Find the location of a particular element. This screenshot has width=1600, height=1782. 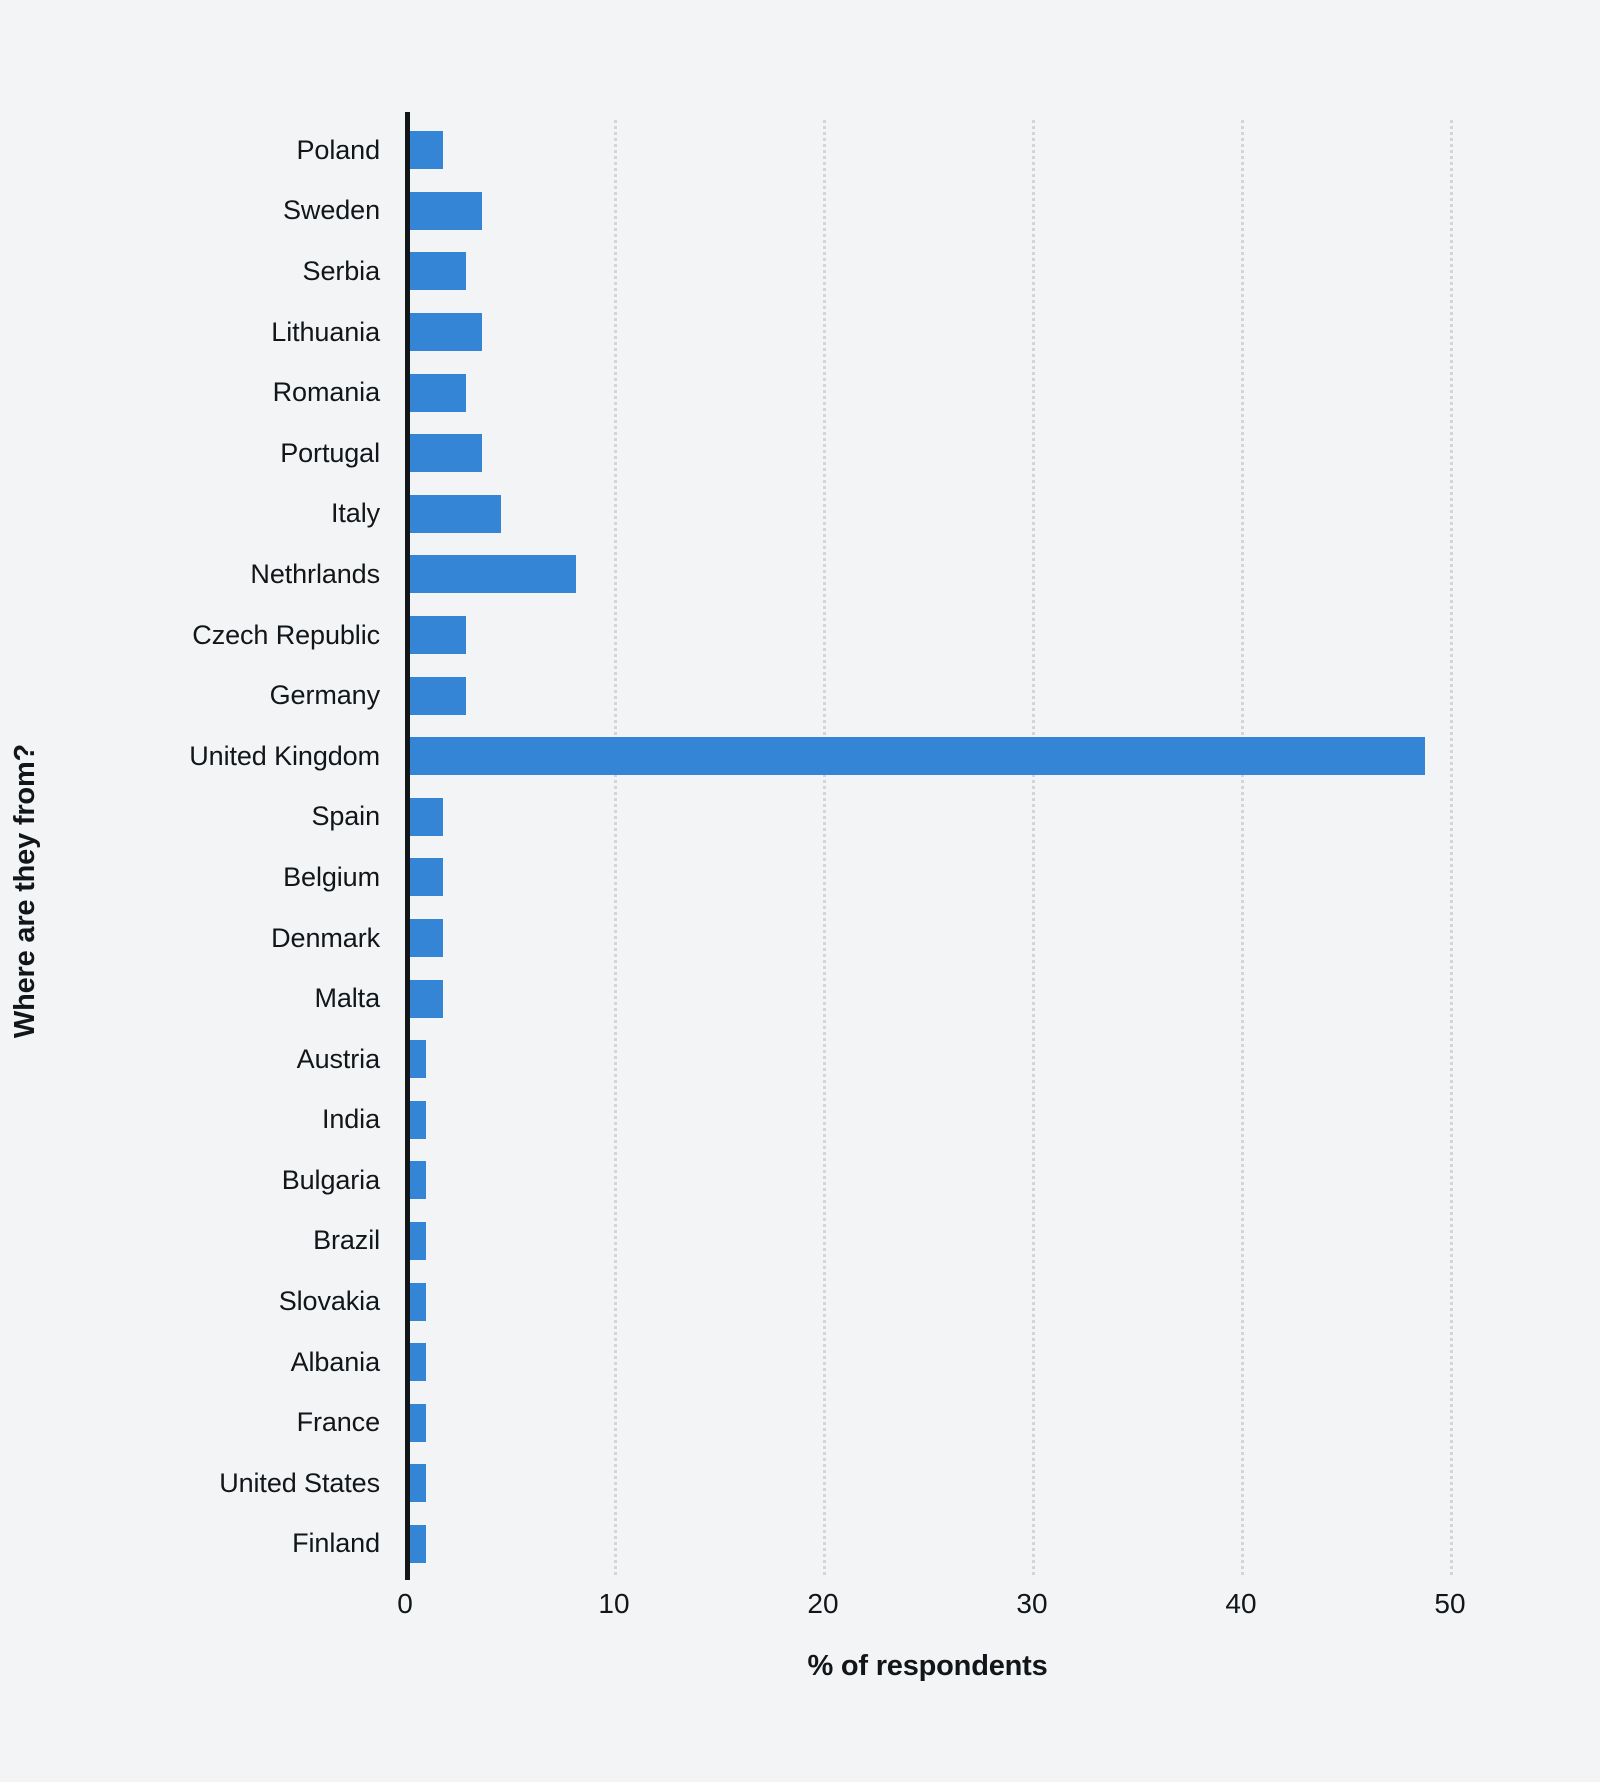

bar-row: Poland is located at coordinates (800, 150).